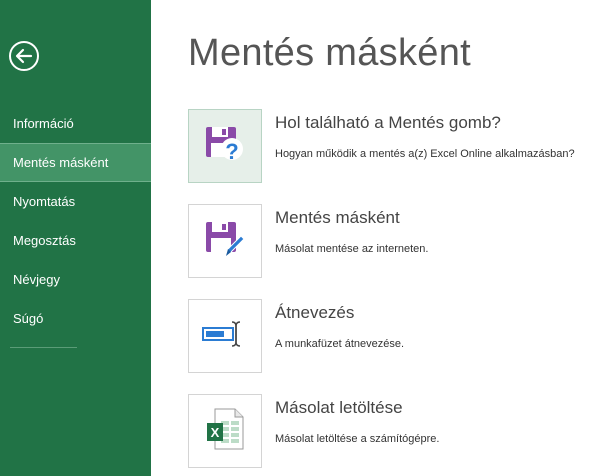 The width and height of the screenshot is (613, 476). I want to click on back-arrow-icon, so click(24, 56).